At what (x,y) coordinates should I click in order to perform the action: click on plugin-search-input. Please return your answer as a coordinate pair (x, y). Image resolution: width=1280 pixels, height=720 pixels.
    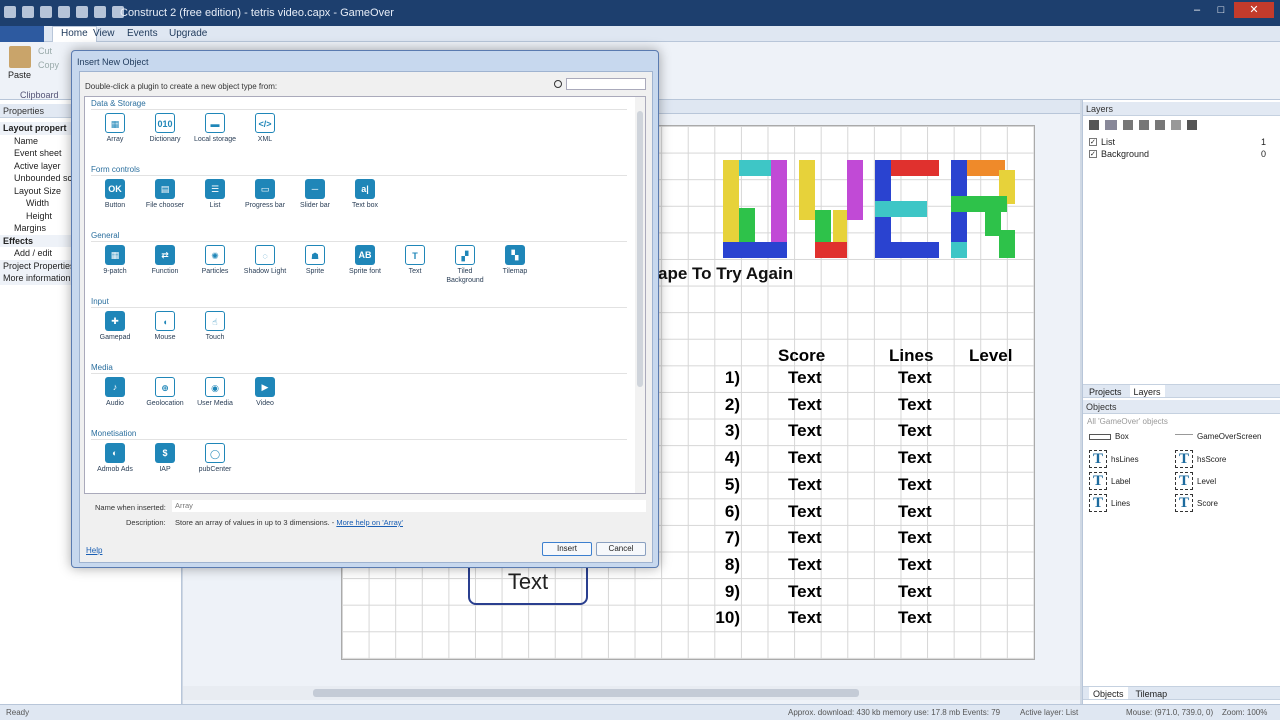
    Looking at the image, I should click on (606, 84).